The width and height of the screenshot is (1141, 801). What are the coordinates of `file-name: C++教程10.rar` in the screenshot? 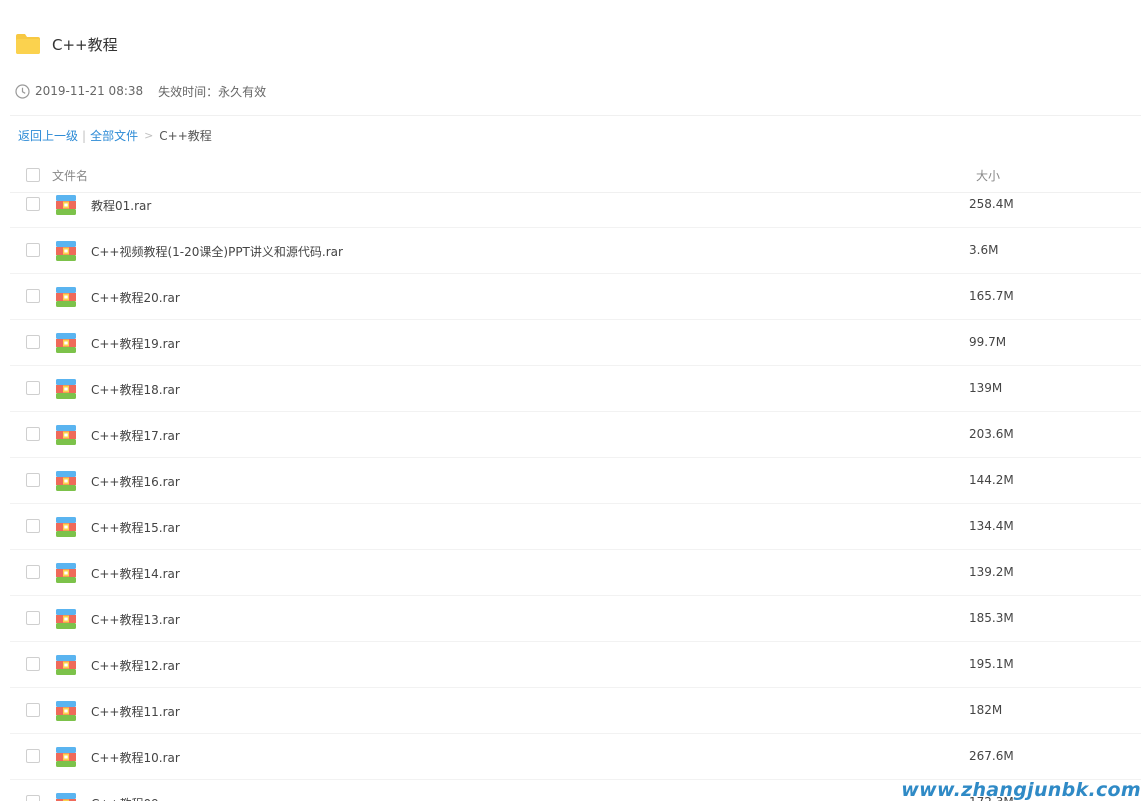 It's located at (135, 757).